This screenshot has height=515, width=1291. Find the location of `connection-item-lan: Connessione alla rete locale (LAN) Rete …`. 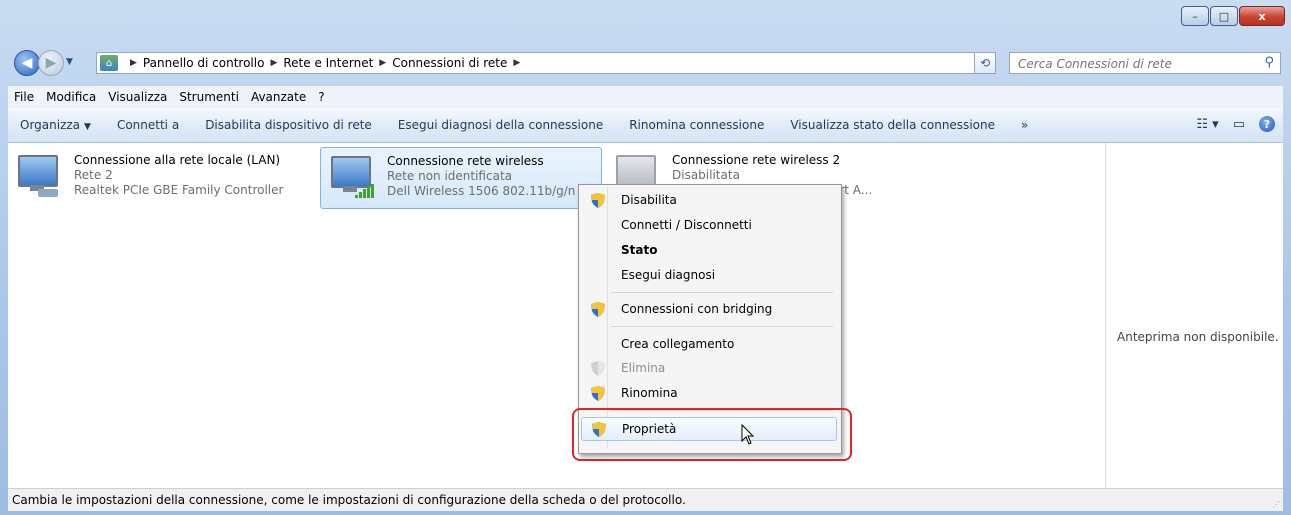

connection-item-lan: Connessione alla rete locale (LAN) Rete … is located at coordinates (158, 178).